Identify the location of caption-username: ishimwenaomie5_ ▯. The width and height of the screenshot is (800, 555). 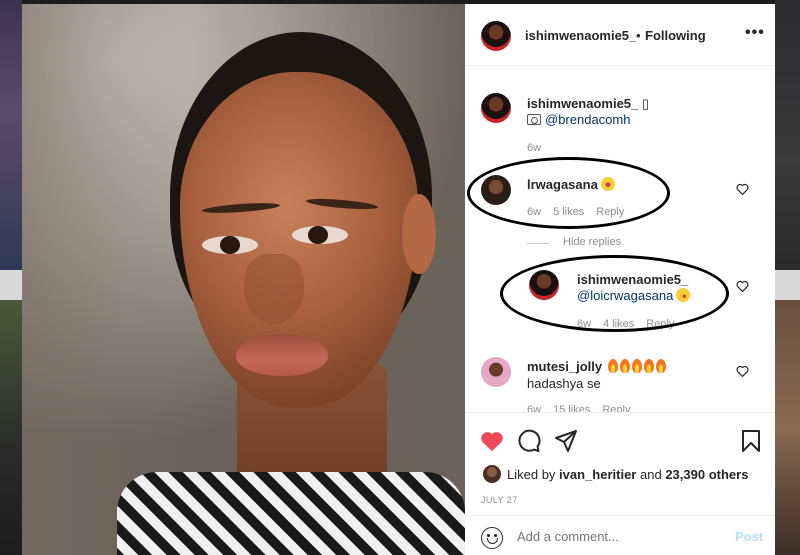
(588, 104).